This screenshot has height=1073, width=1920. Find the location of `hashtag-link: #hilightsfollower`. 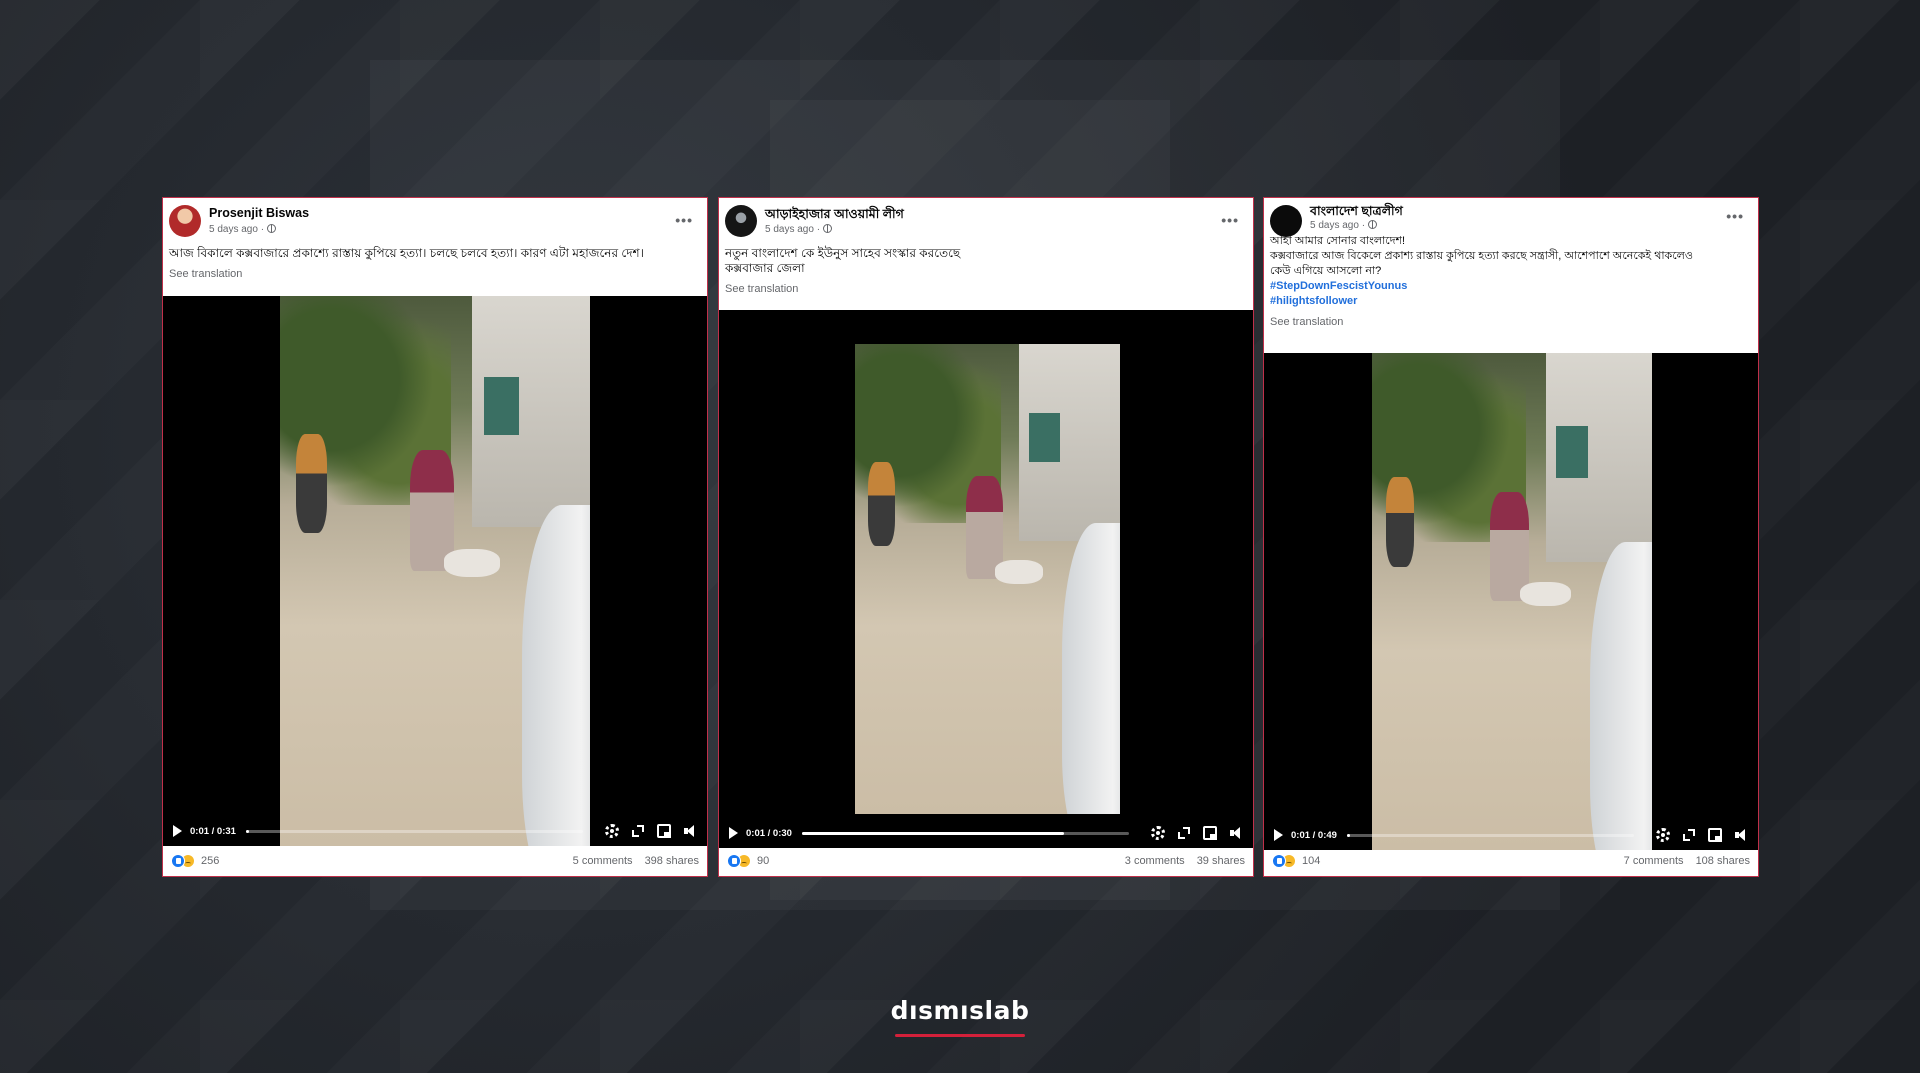

hashtag-link: #hilightsfollower is located at coordinates (1511, 301).